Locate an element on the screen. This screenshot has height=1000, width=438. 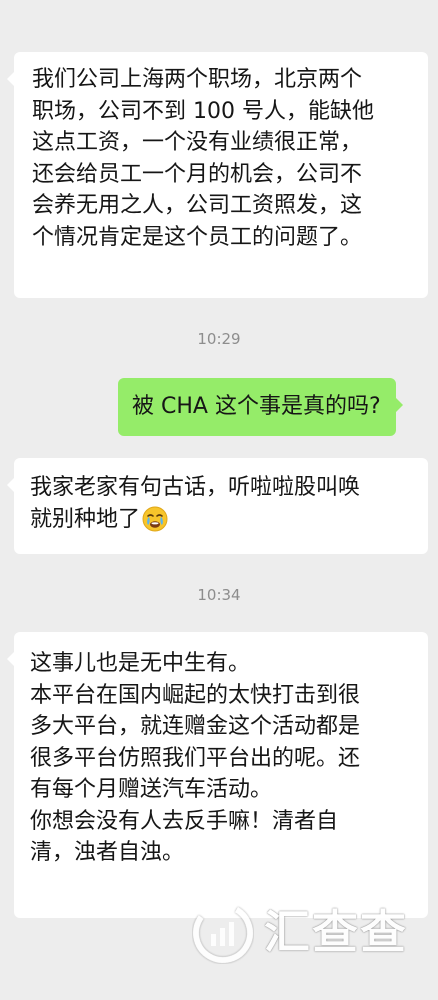
timestamp: 10:29 is located at coordinates (219, 339).